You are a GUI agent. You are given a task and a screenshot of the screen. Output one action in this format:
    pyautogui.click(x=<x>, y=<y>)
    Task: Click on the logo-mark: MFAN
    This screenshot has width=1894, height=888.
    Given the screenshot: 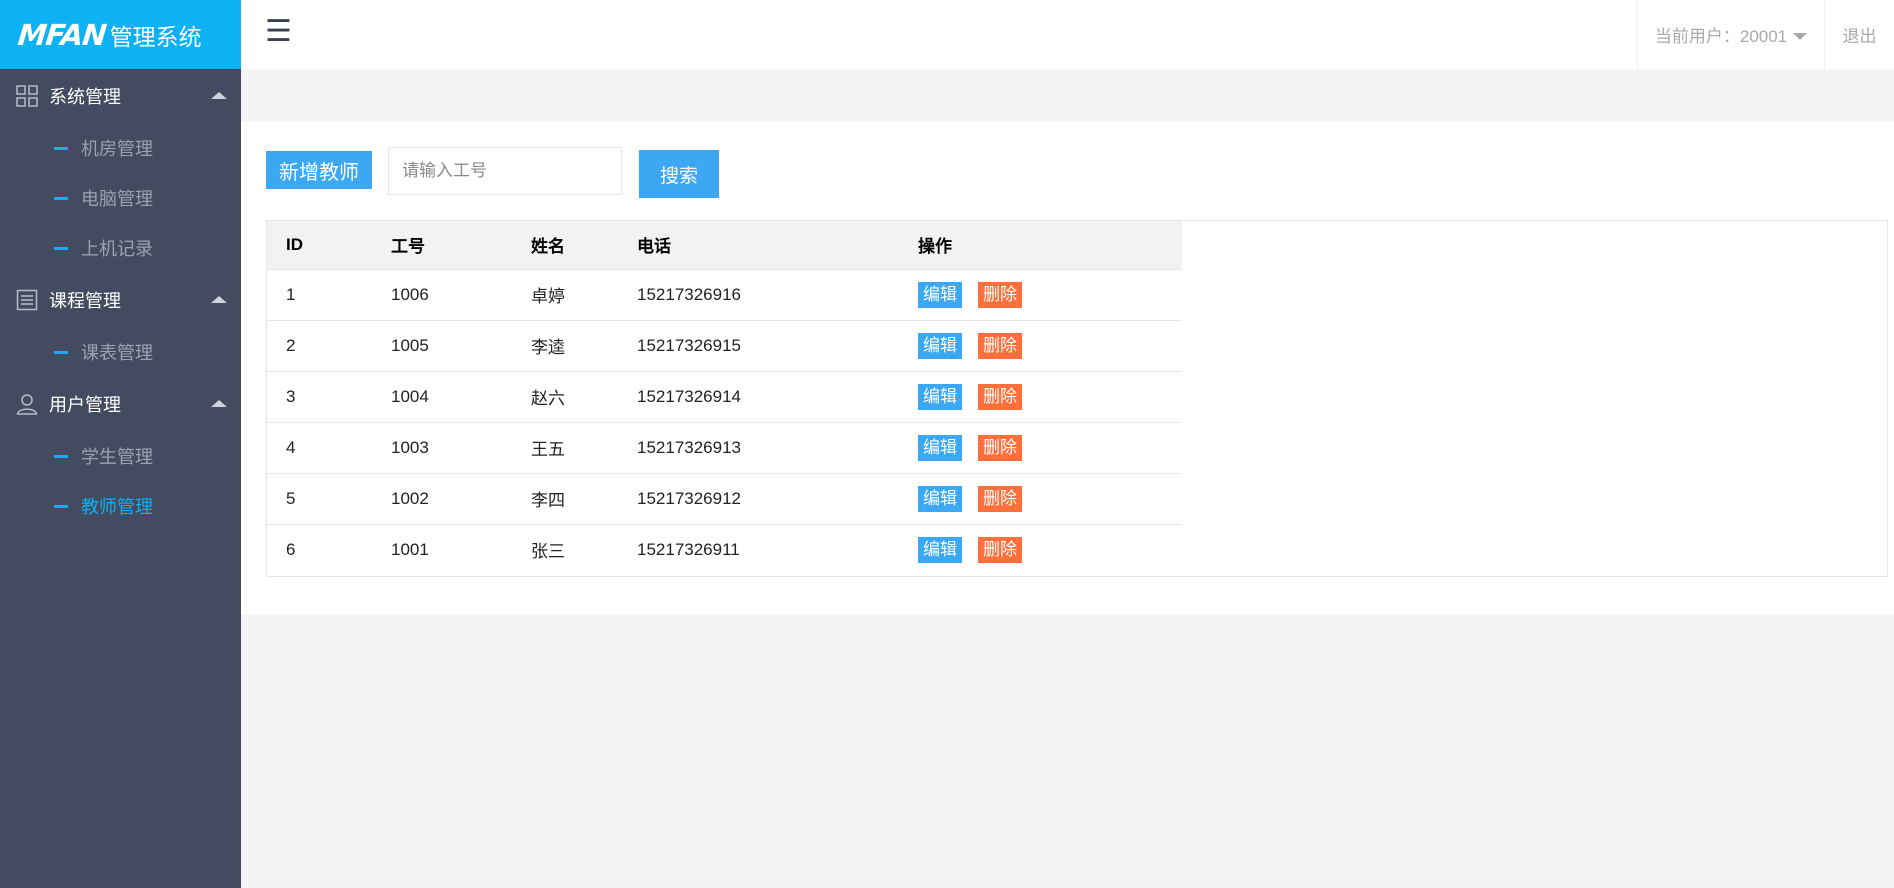 What is the action you would take?
    pyautogui.click(x=62, y=34)
    